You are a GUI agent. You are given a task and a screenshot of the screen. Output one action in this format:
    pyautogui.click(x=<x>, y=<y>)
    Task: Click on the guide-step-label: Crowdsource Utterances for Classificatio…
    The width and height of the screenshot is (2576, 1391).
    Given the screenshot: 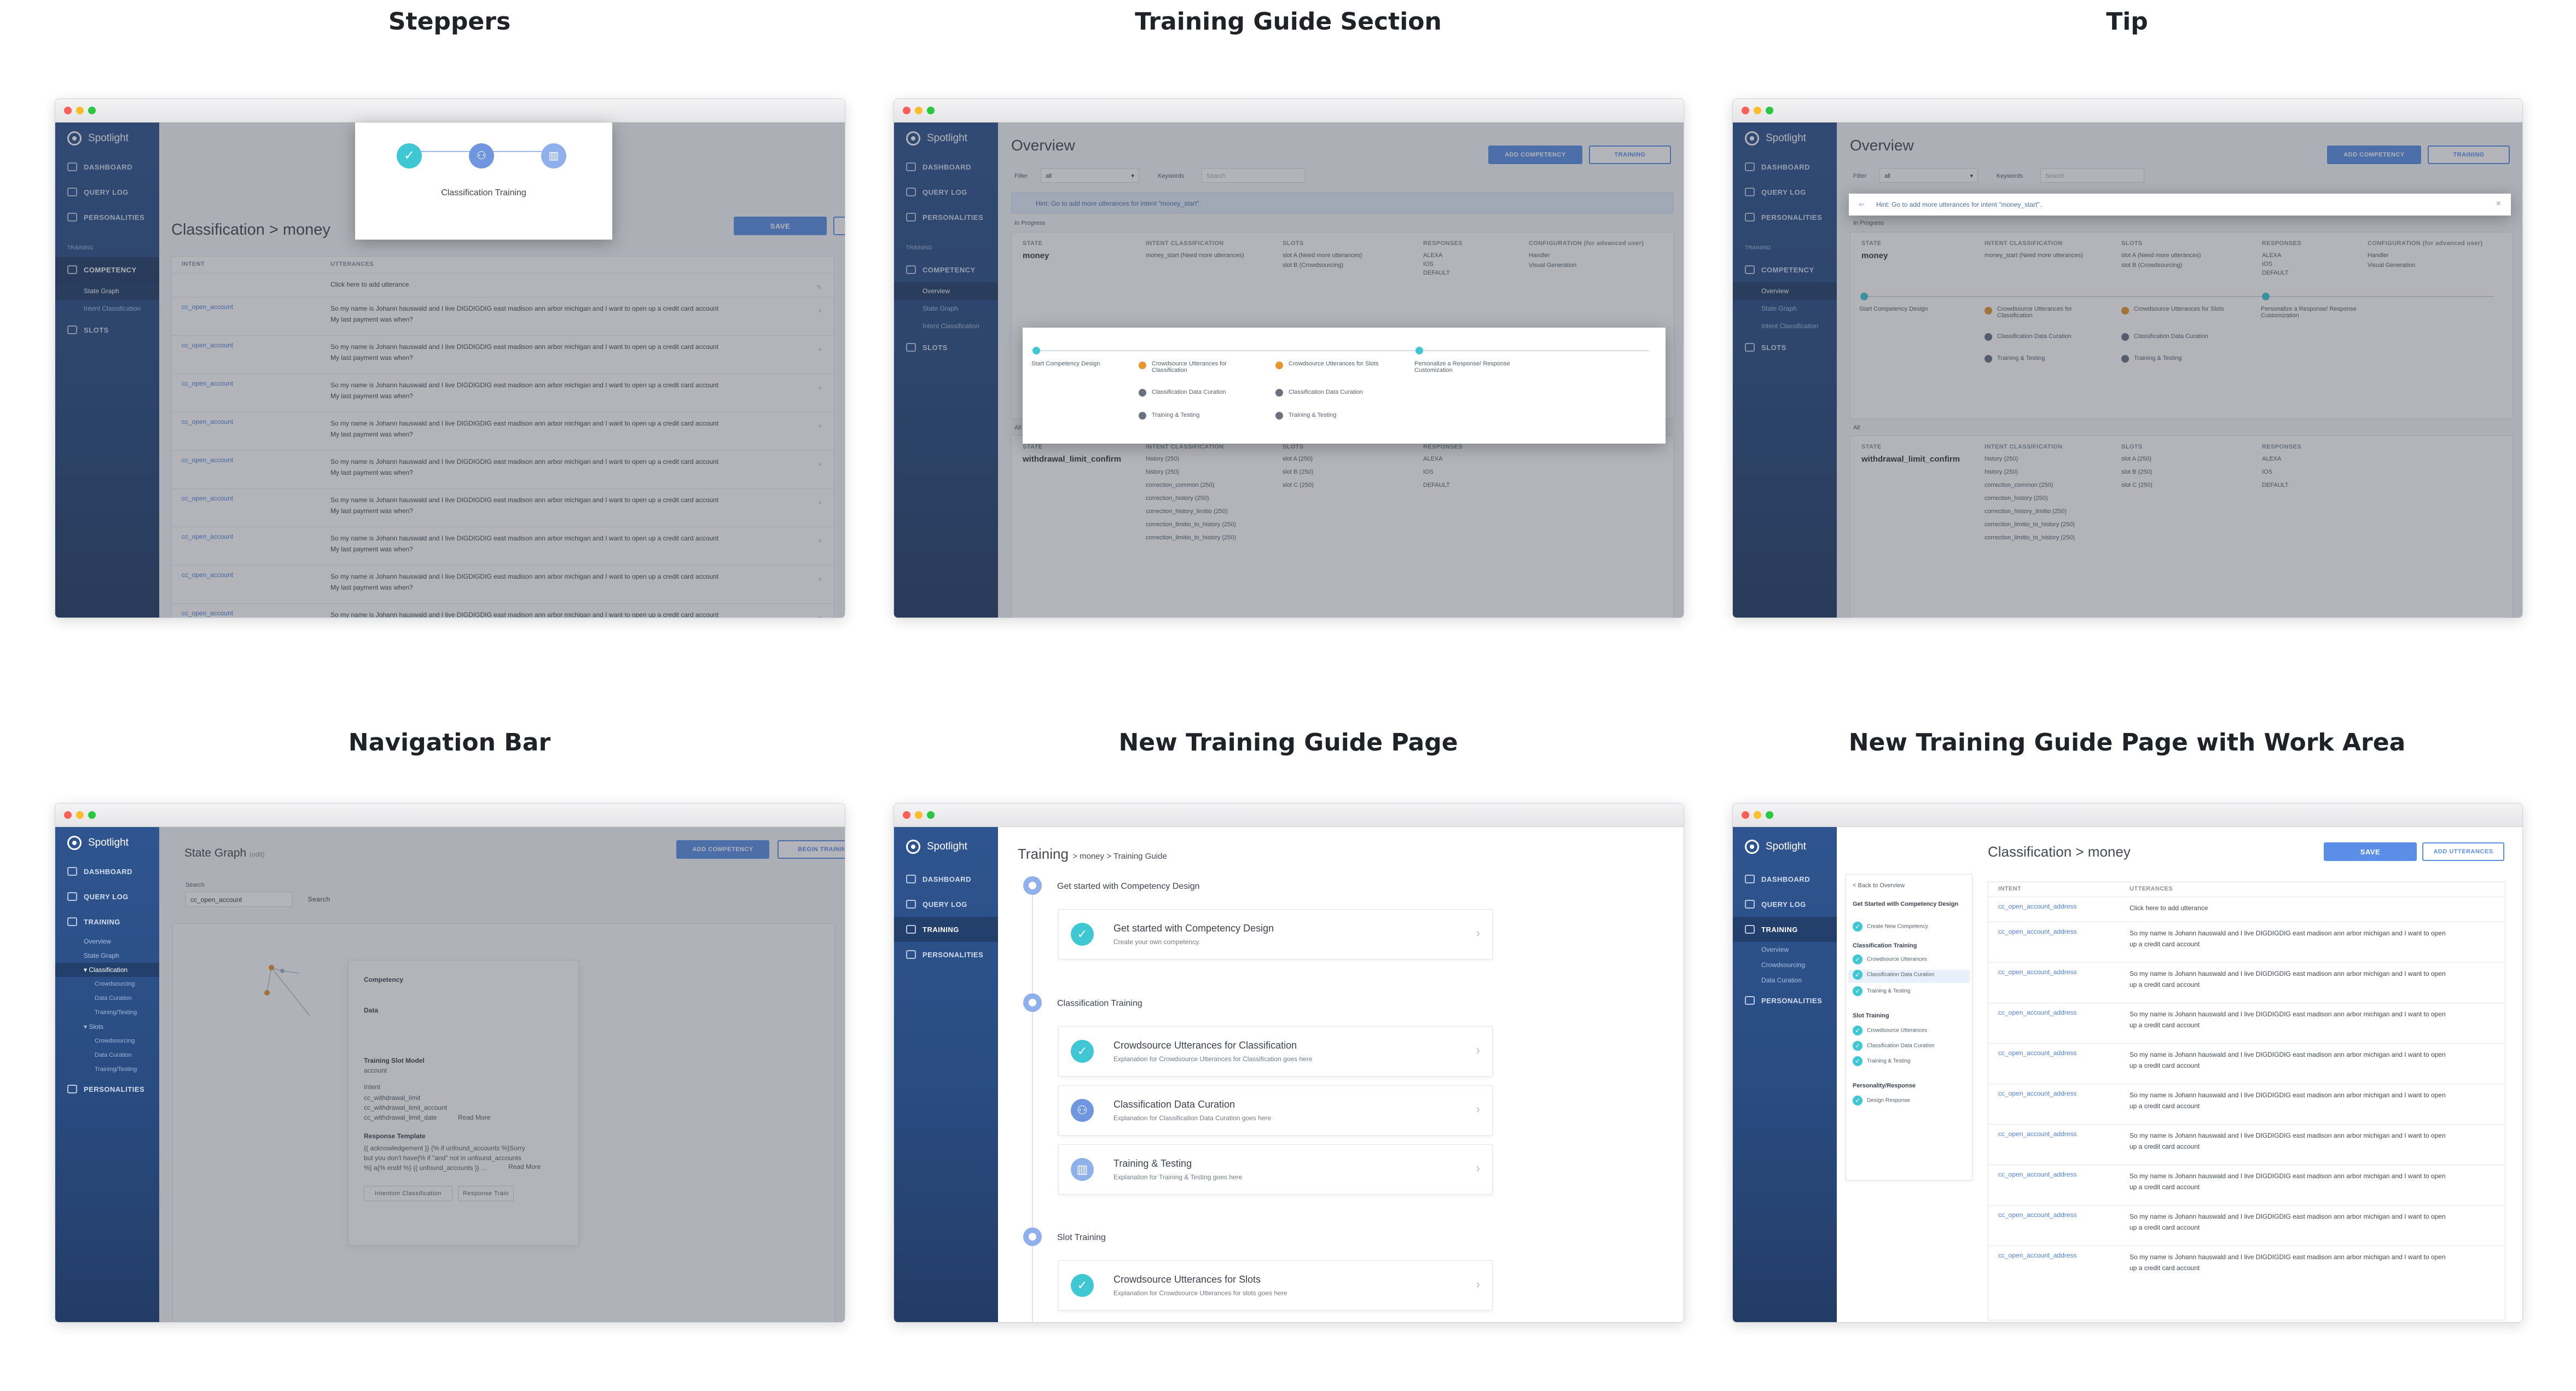 What is the action you would take?
    pyautogui.click(x=1189, y=367)
    